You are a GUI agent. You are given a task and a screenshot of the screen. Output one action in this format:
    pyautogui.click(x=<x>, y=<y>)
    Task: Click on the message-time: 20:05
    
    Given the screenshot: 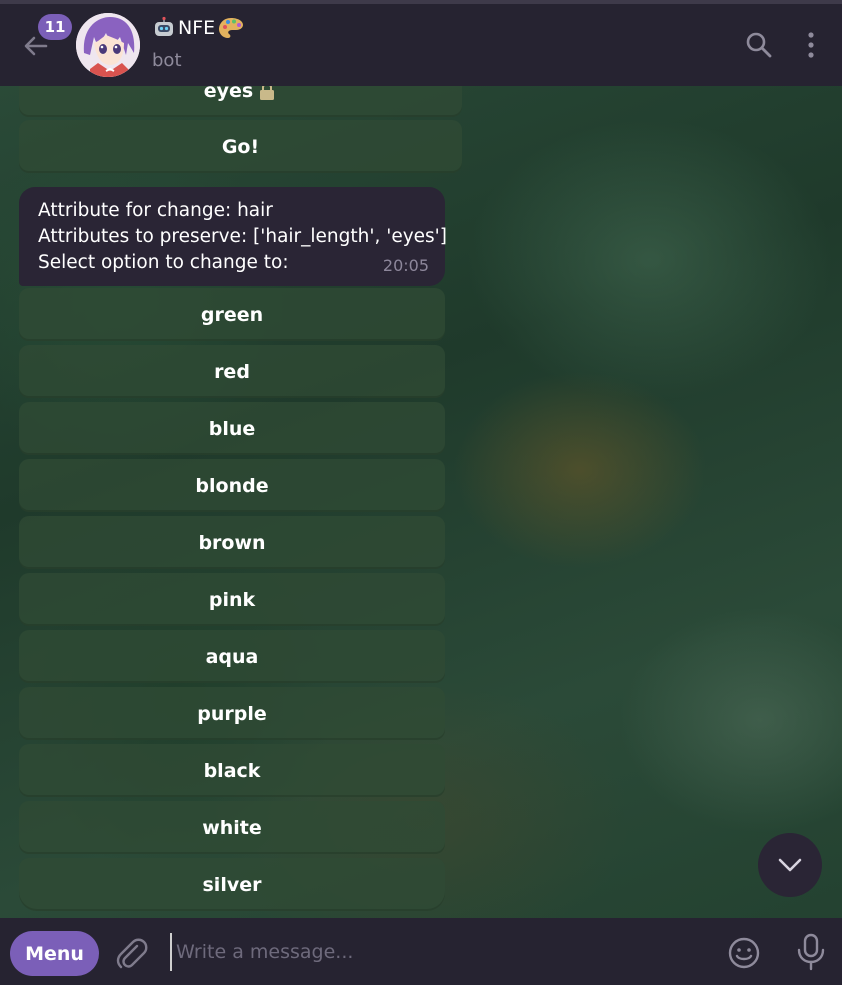 What is the action you would take?
    pyautogui.click(x=405, y=265)
    